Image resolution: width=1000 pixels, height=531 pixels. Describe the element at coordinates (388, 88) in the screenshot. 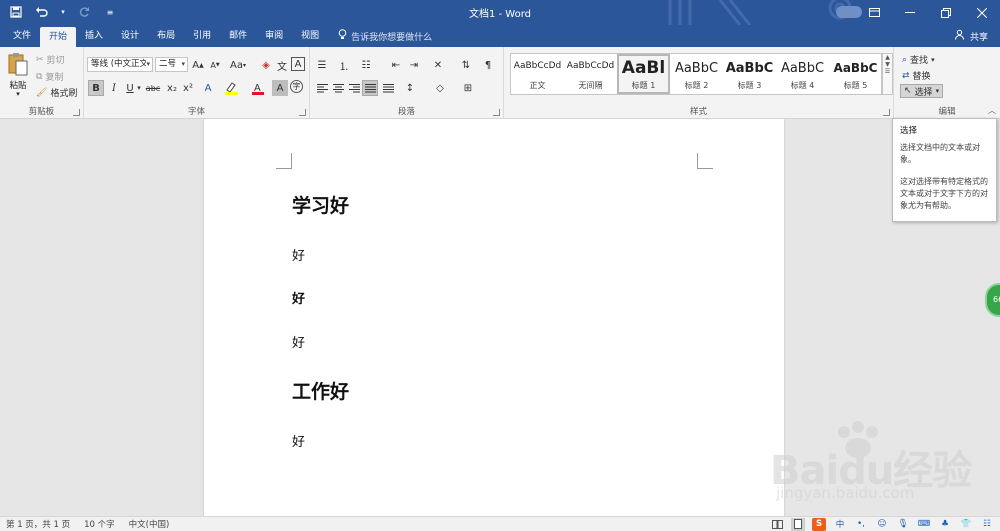

I see `distributed-icon` at that location.